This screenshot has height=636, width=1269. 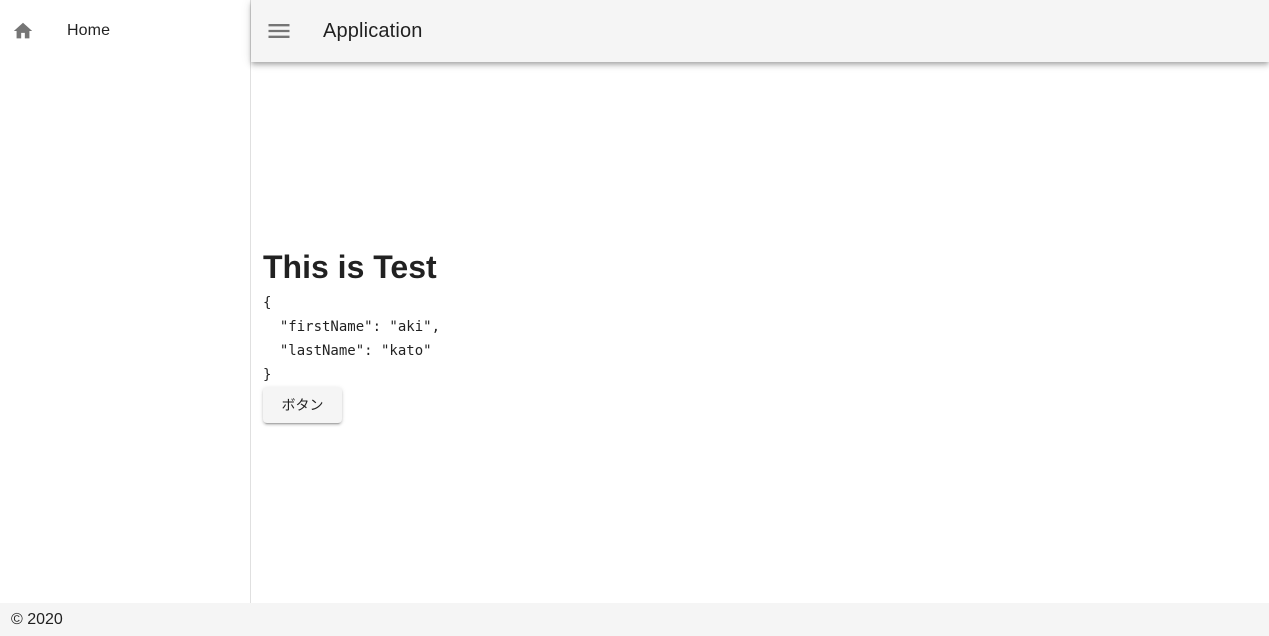 What do you see at coordinates (279, 31) in the screenshot?
I see `menu-icon` at bounding box center [279, 31].